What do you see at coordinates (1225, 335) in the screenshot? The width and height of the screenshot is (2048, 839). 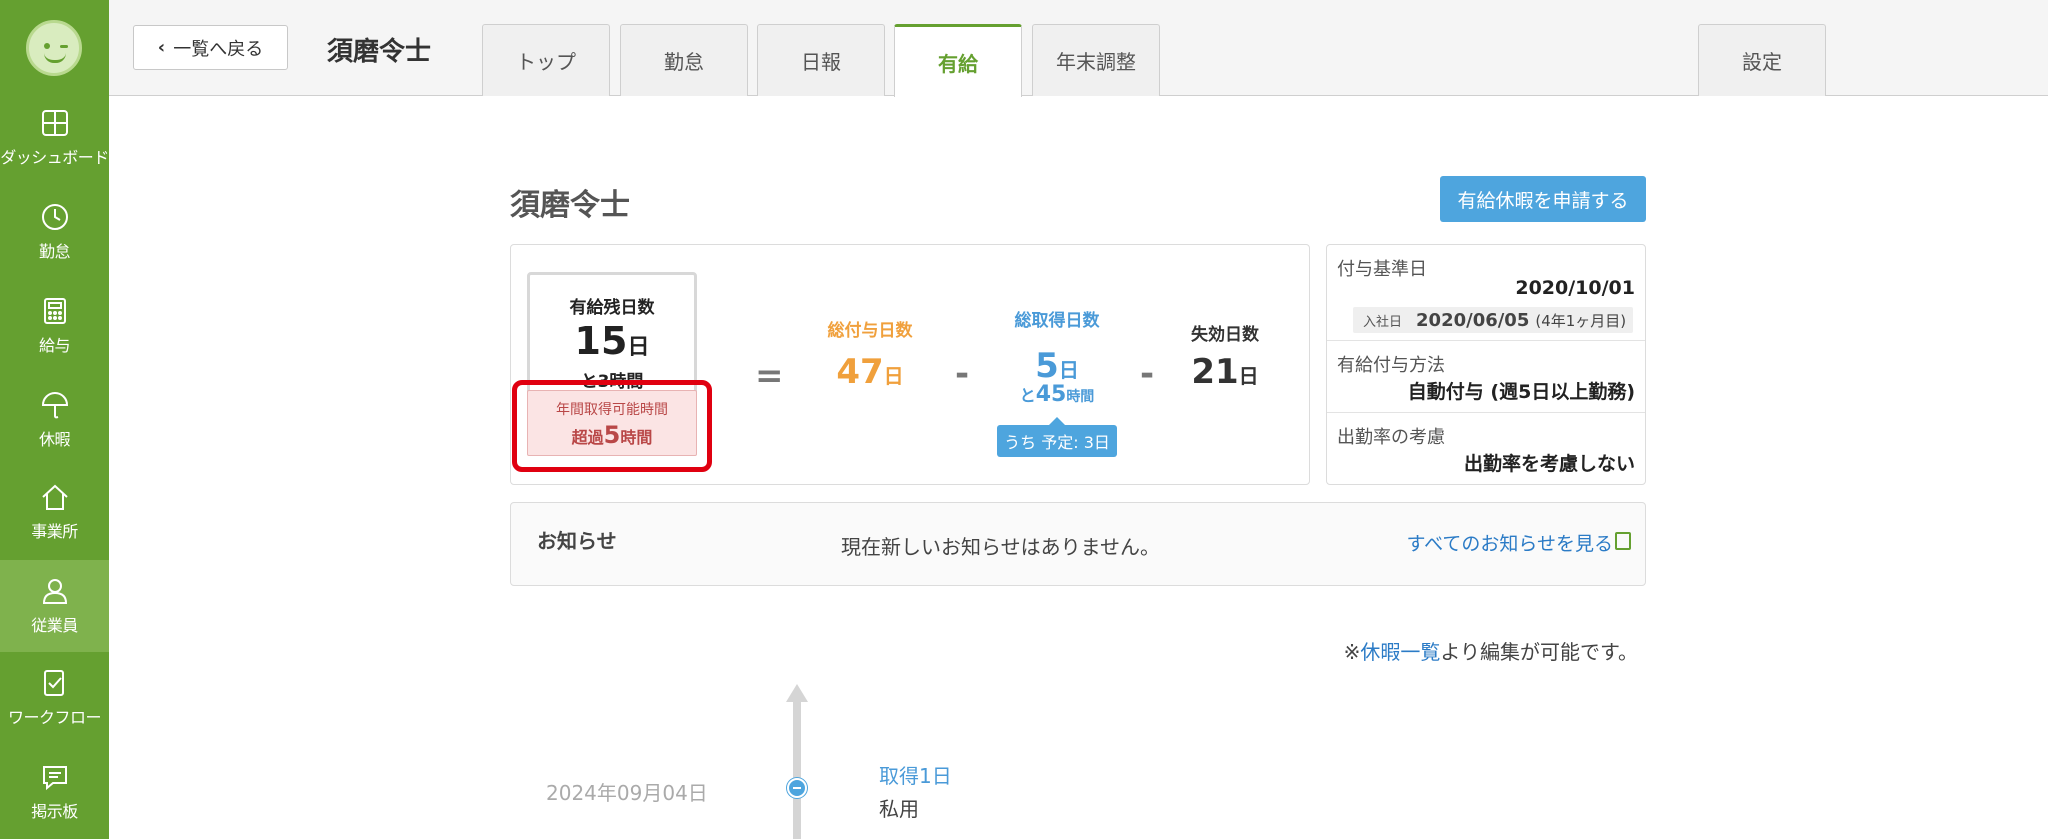 I see `expired-days-label: 失効日数` at bounding box center [1225, 335].